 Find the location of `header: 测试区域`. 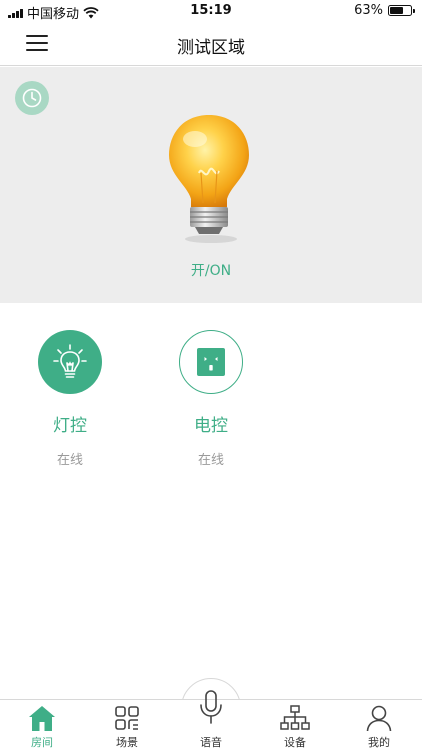

header: 测试区域 is located at coordinates (211, 44).